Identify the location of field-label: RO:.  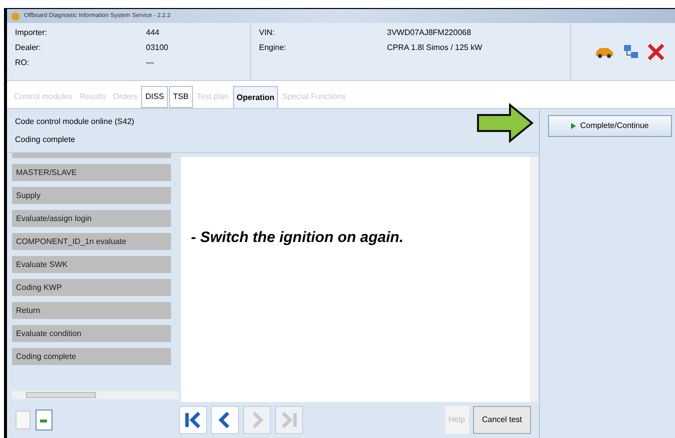
(22, 63).